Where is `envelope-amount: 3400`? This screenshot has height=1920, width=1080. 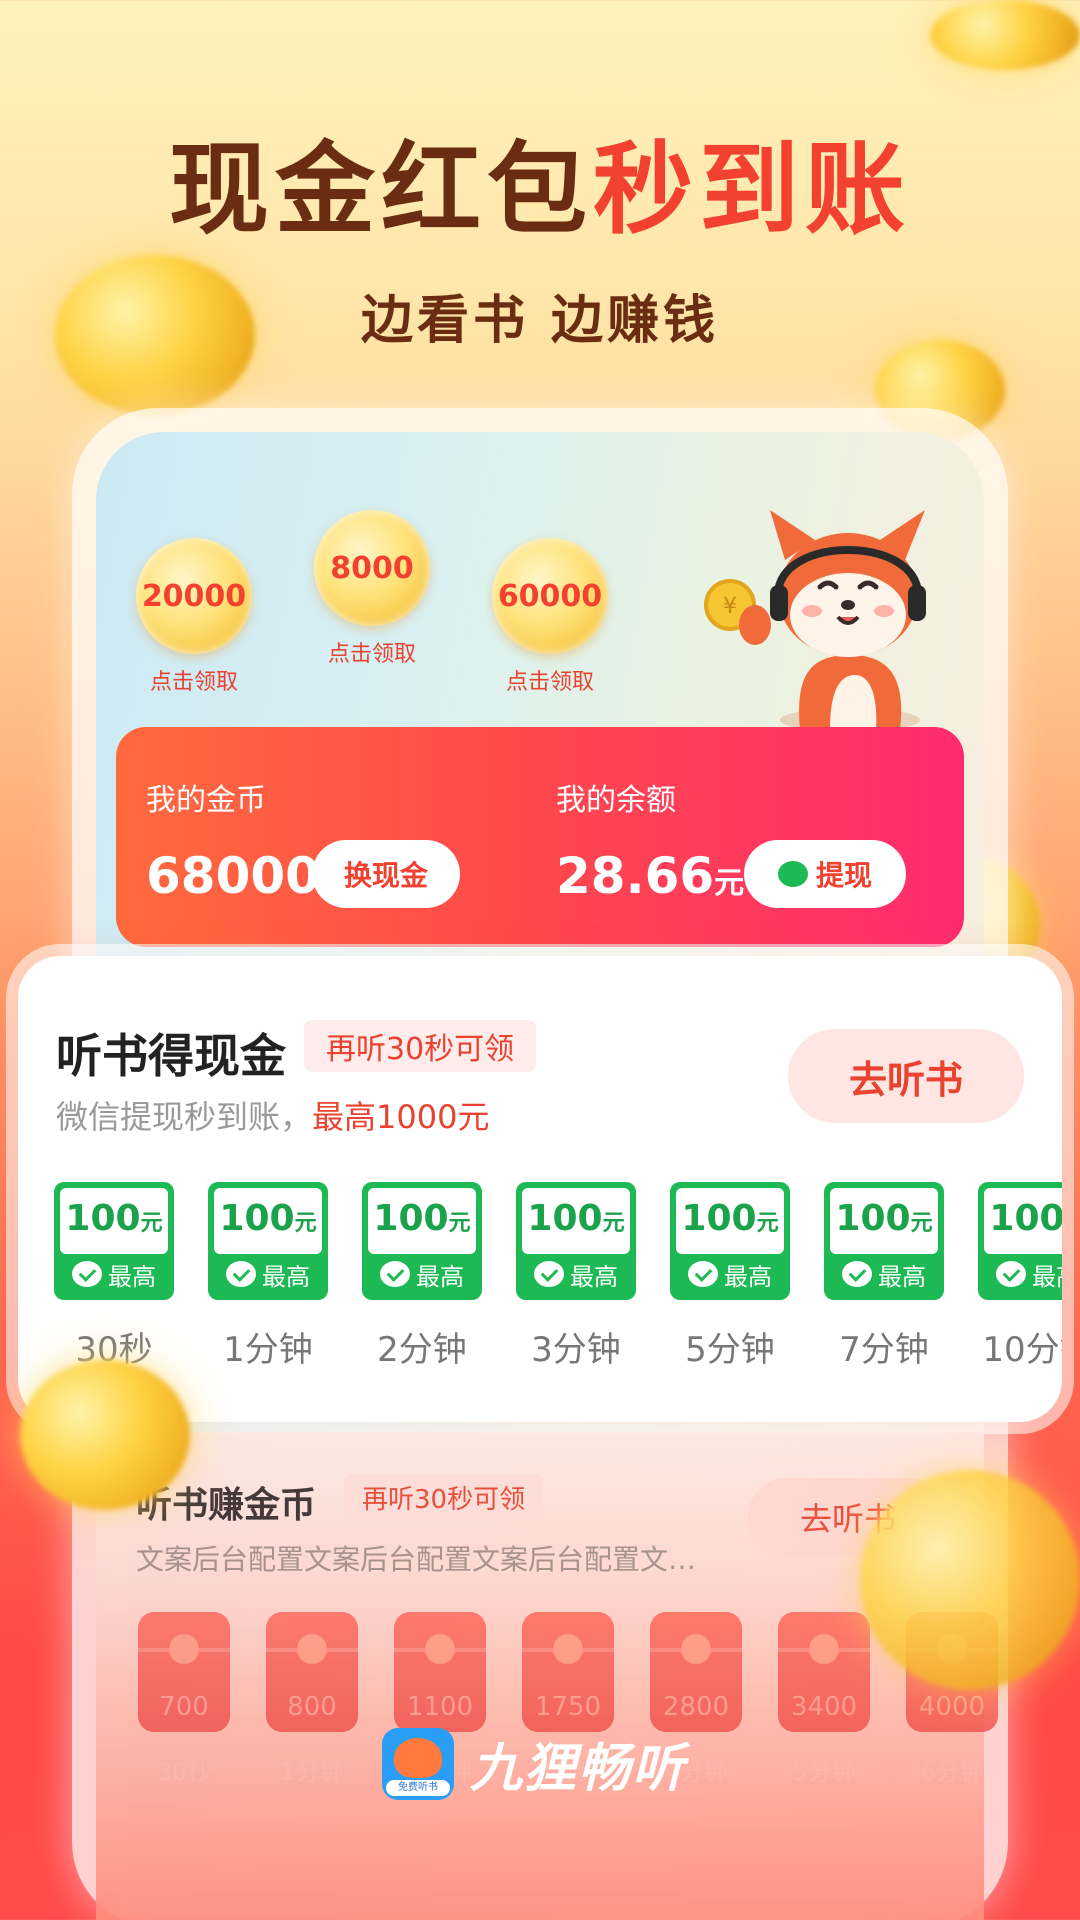 envelope-amount: 3400 is located at coordinates (824, 1707).